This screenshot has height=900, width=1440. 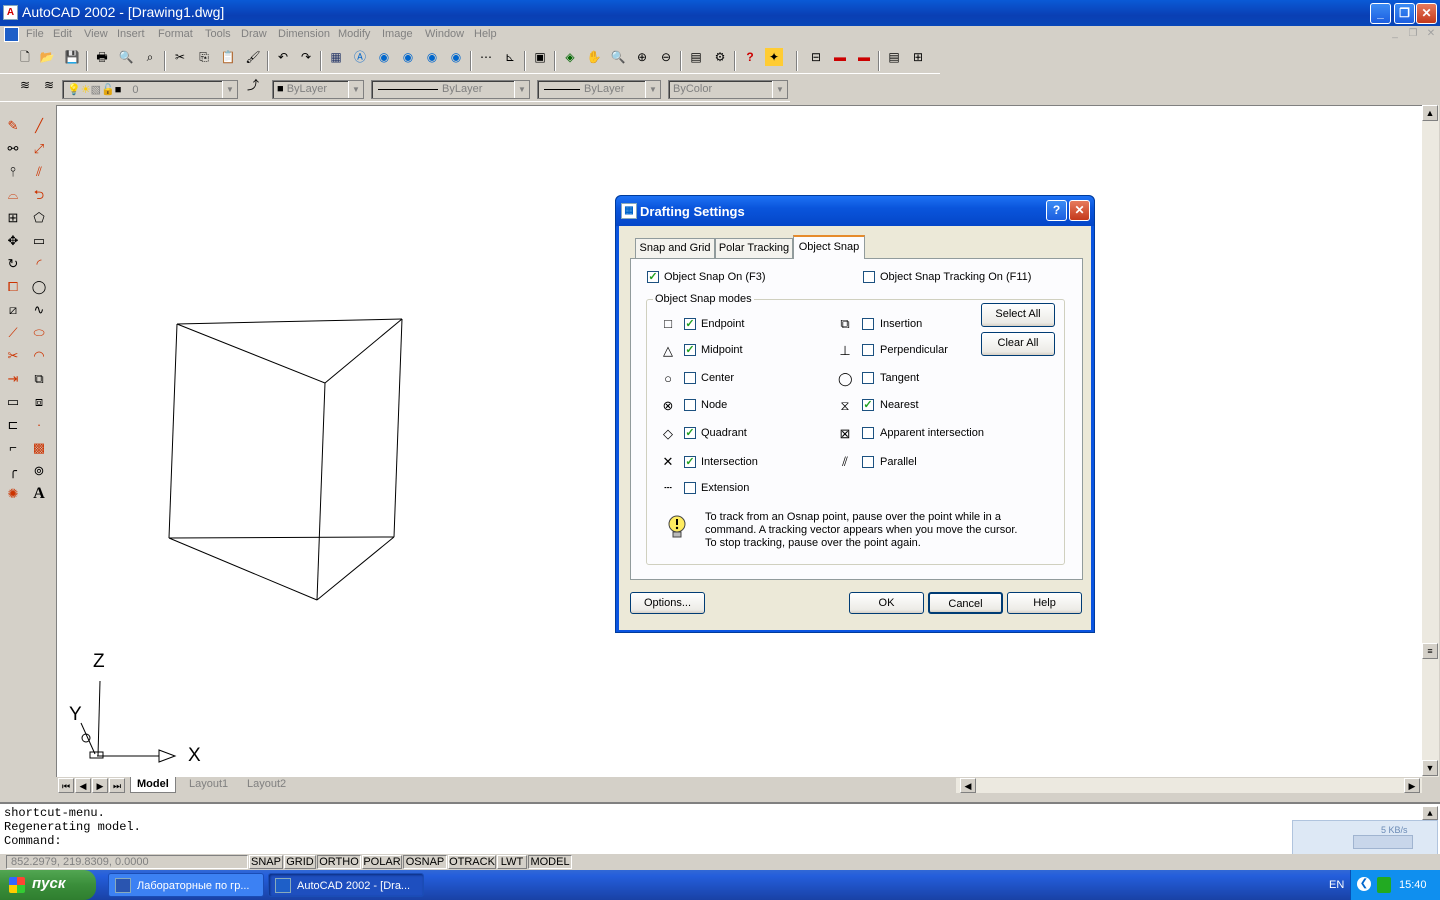 I want to click on ellipse-arc-icon: ◠, so click(x=39, y=356).